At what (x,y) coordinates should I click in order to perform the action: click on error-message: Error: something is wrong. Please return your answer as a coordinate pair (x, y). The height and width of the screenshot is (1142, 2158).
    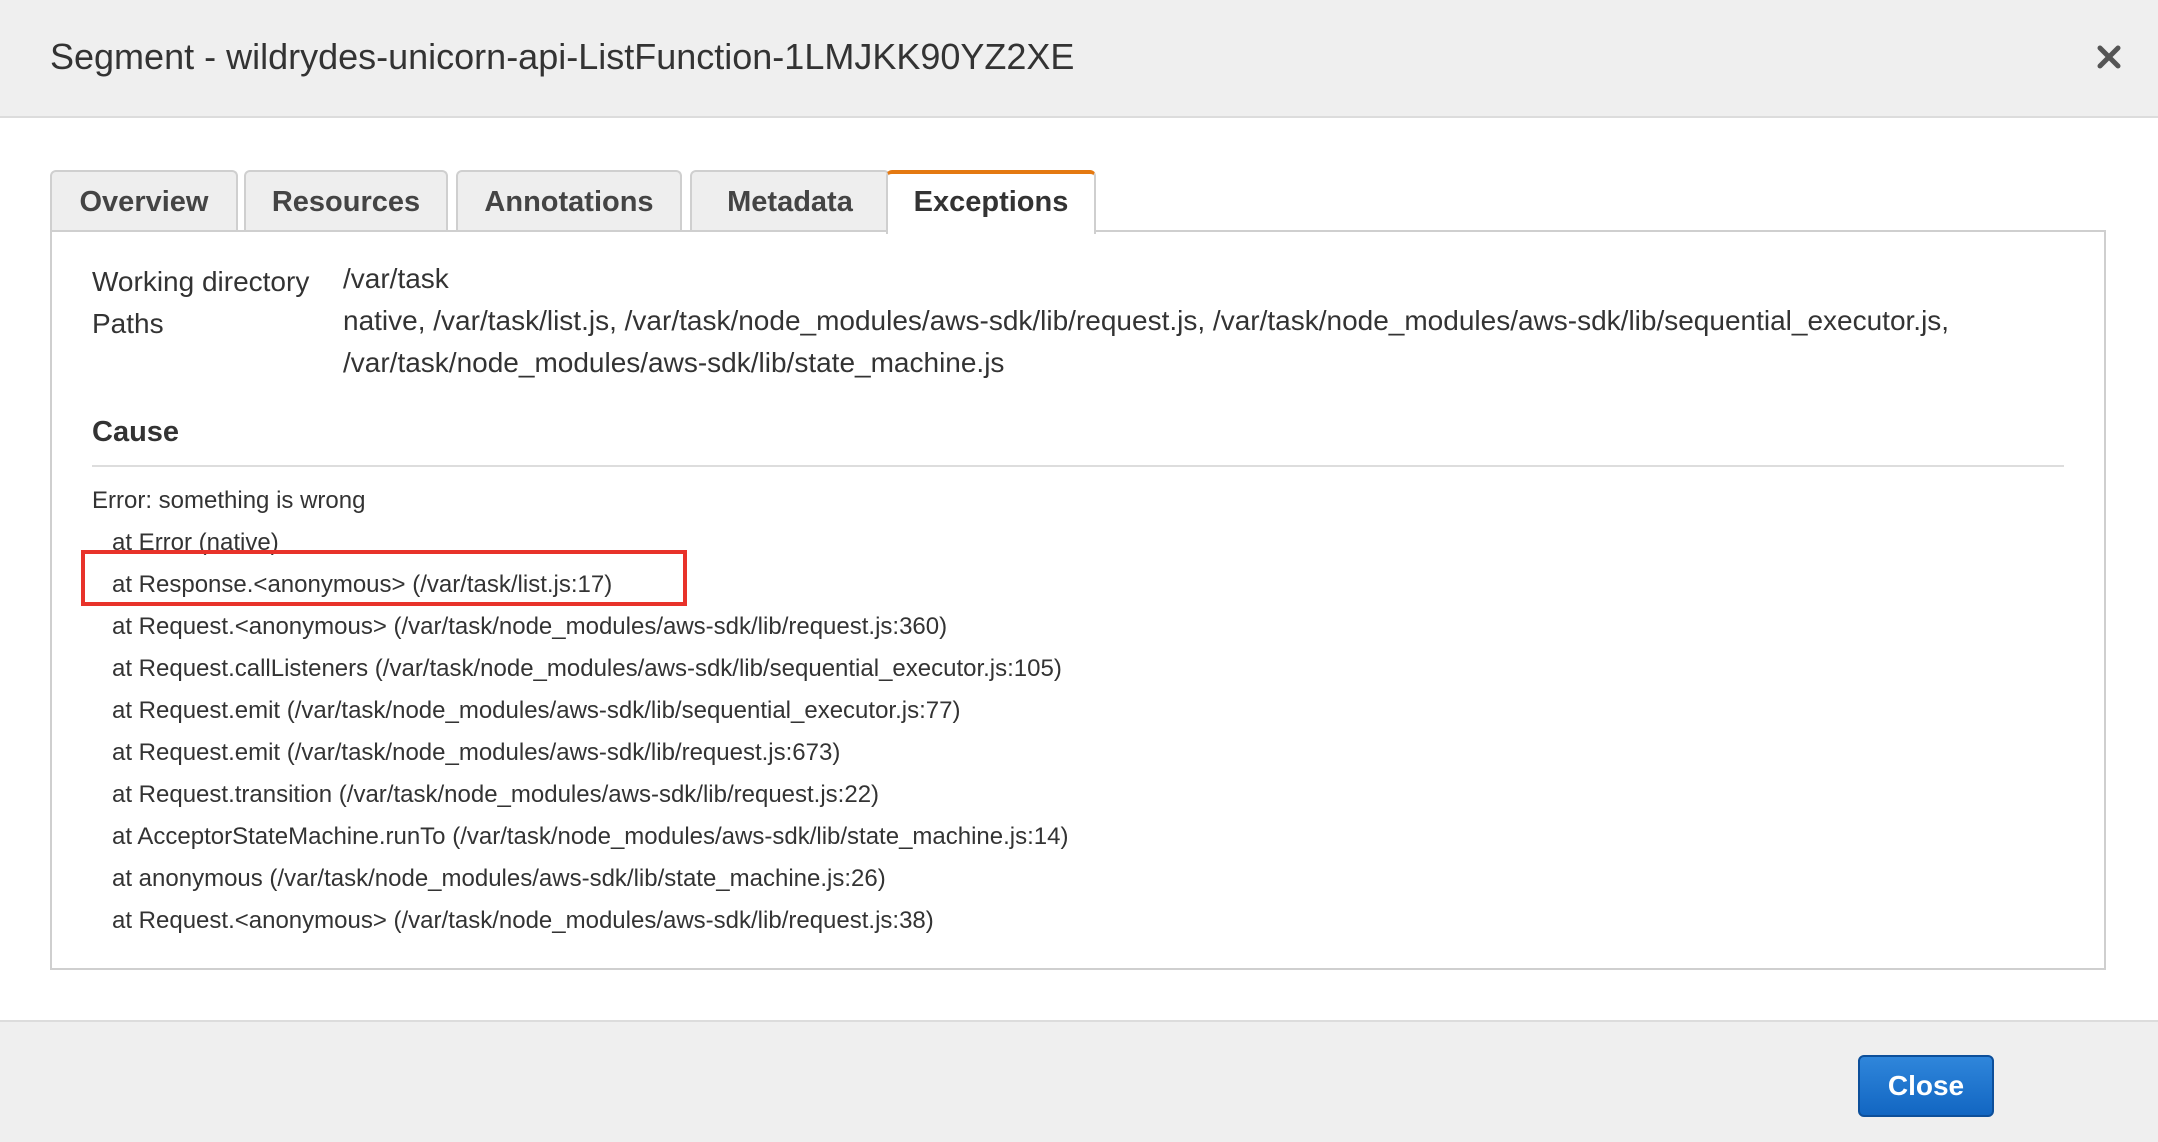
    Looking at the image, I should click on (229, 500).